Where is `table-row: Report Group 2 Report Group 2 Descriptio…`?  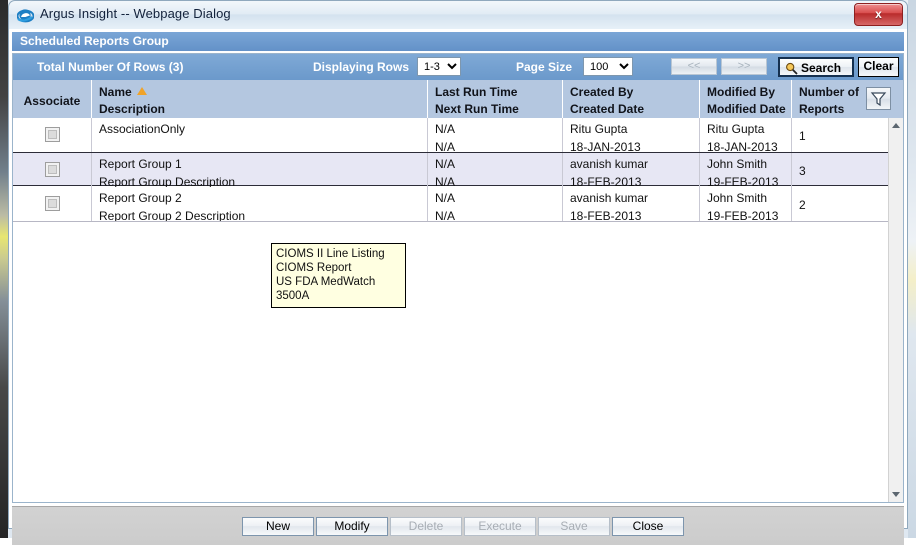
table-row: Report Group 2 Report Group 2 Descriptio… is located at coordinates (450, 204).